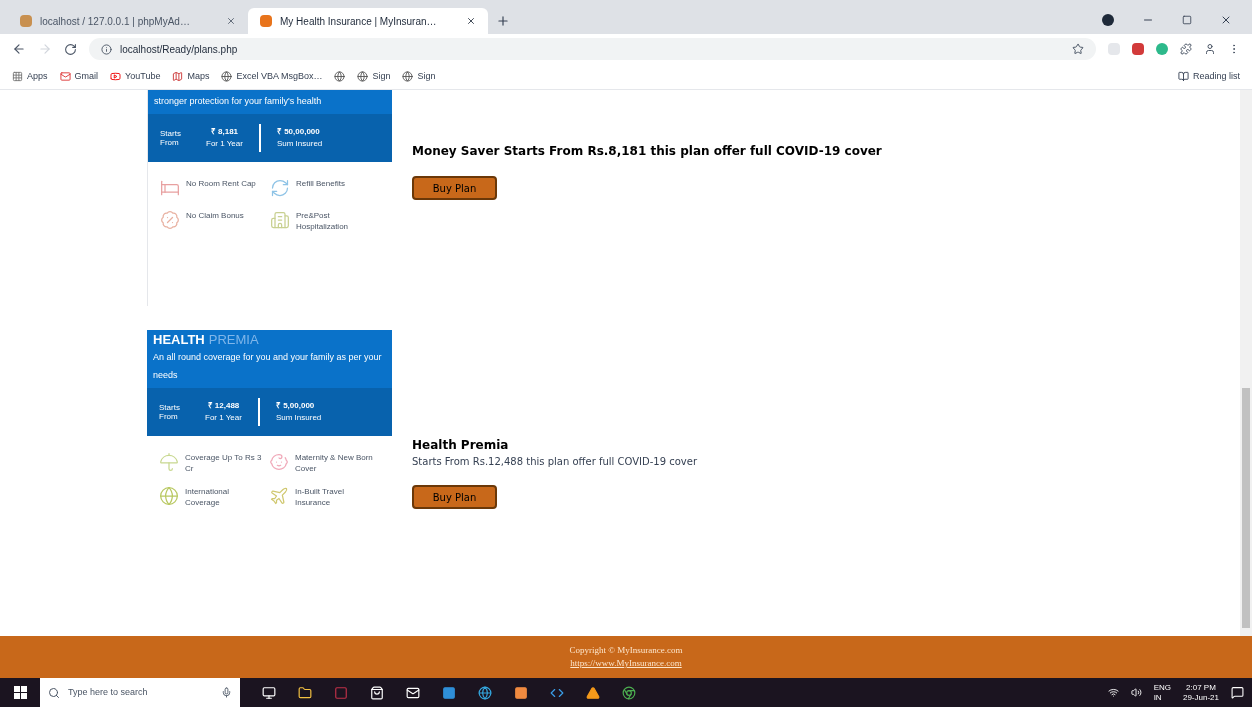 Image resolution: width=1252 pixels, height=707 pixels. Describe the element at coordinates (461, 445) in the screenshot. I see `plan-title: Health Premia` at that location.